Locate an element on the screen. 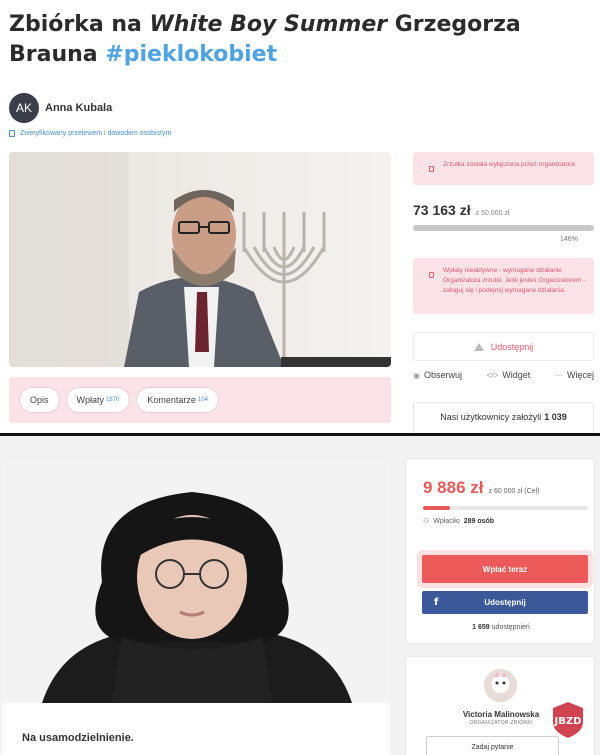 This screenshot has width=600, height=755. code-icon: </> is located at coordinates (492, 375).